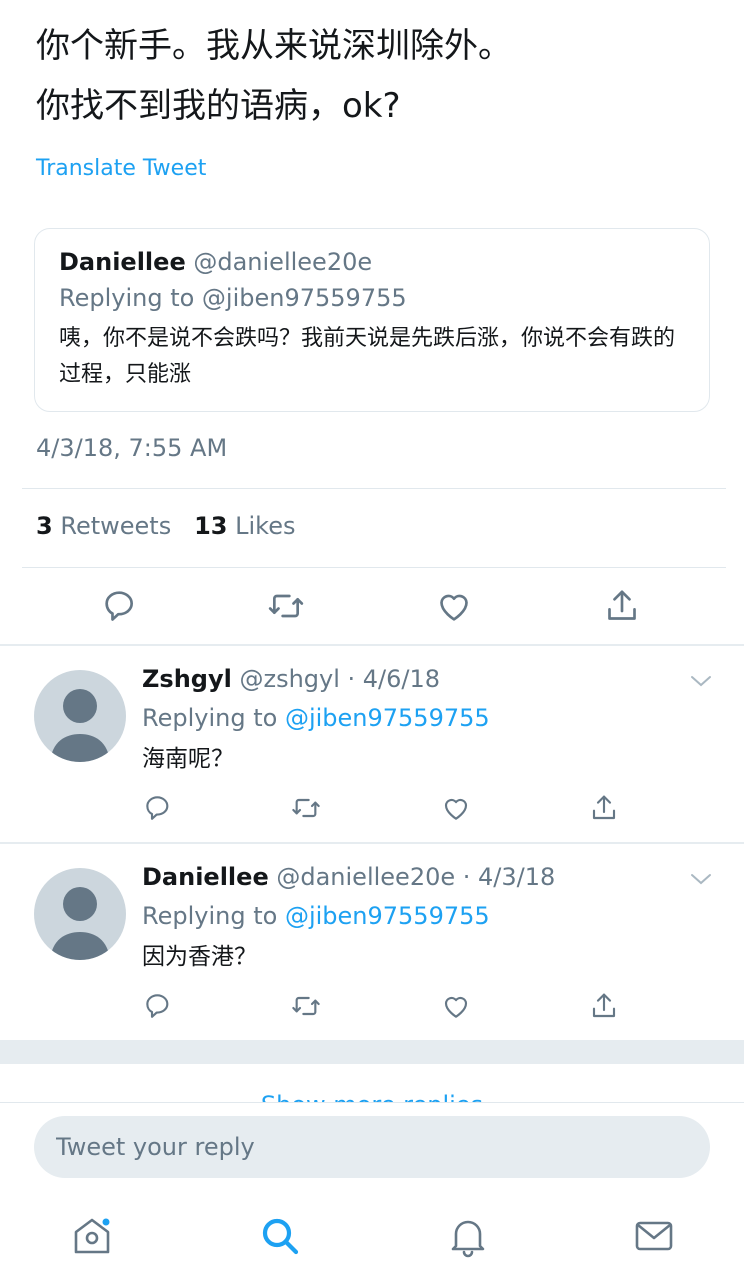 The height and width of the screenshot is (1280, 744). I want to click on tweet-text-line-2: 你找不到我的语病，ok?, so click(218, 106).